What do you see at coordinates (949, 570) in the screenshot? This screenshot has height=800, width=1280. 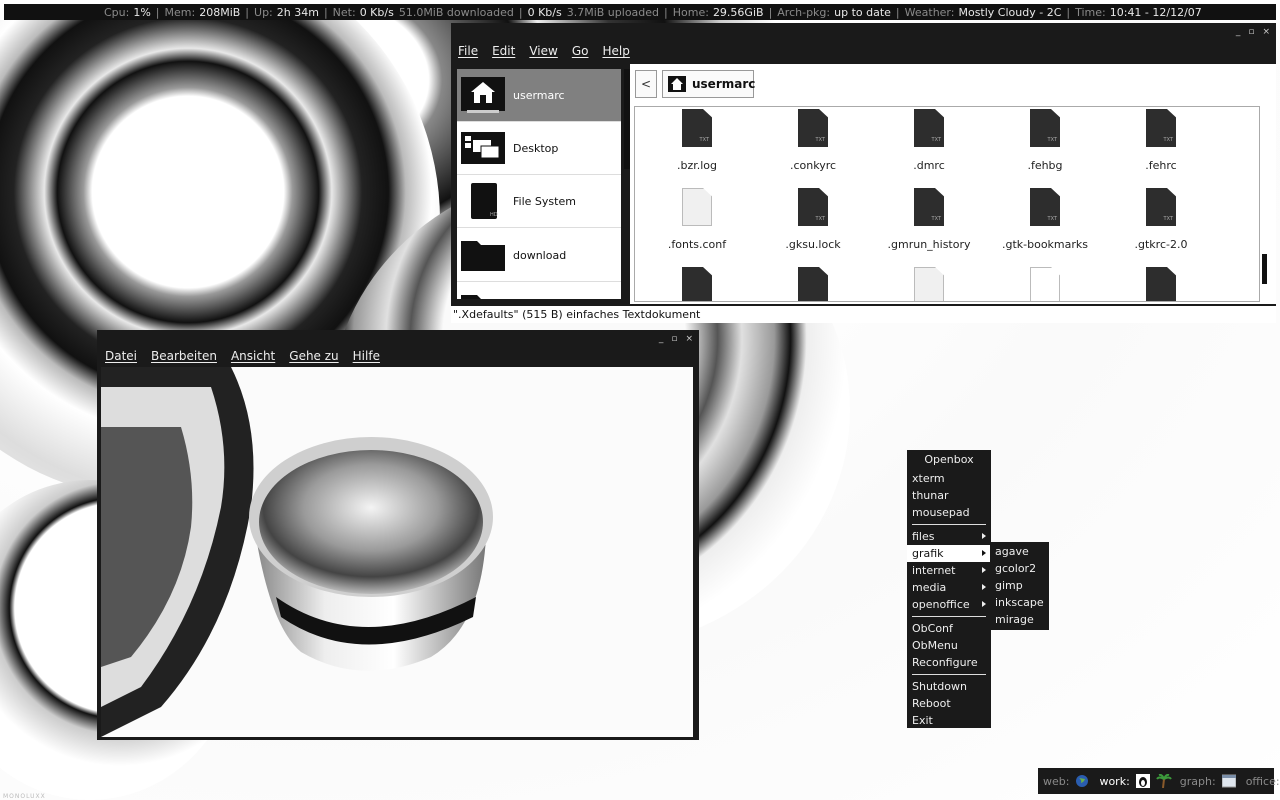 I see `submenu-internet: internet` at bounding box center [949, 570].